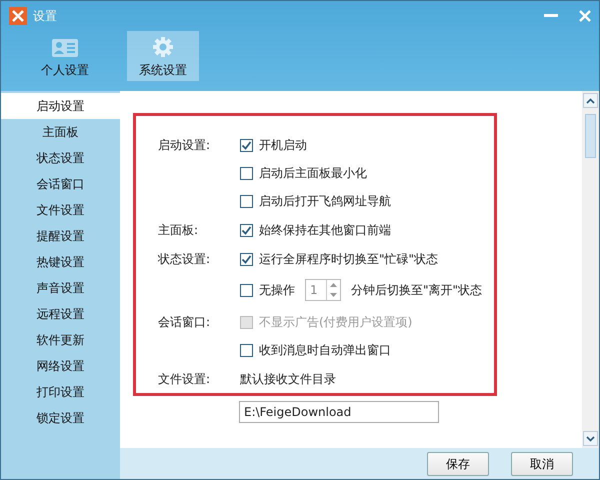 The height and width of the screenshot is (480, 600). Describe the element at coordinates (585, 16) in the screenshot. I see `close-icon` at that location.